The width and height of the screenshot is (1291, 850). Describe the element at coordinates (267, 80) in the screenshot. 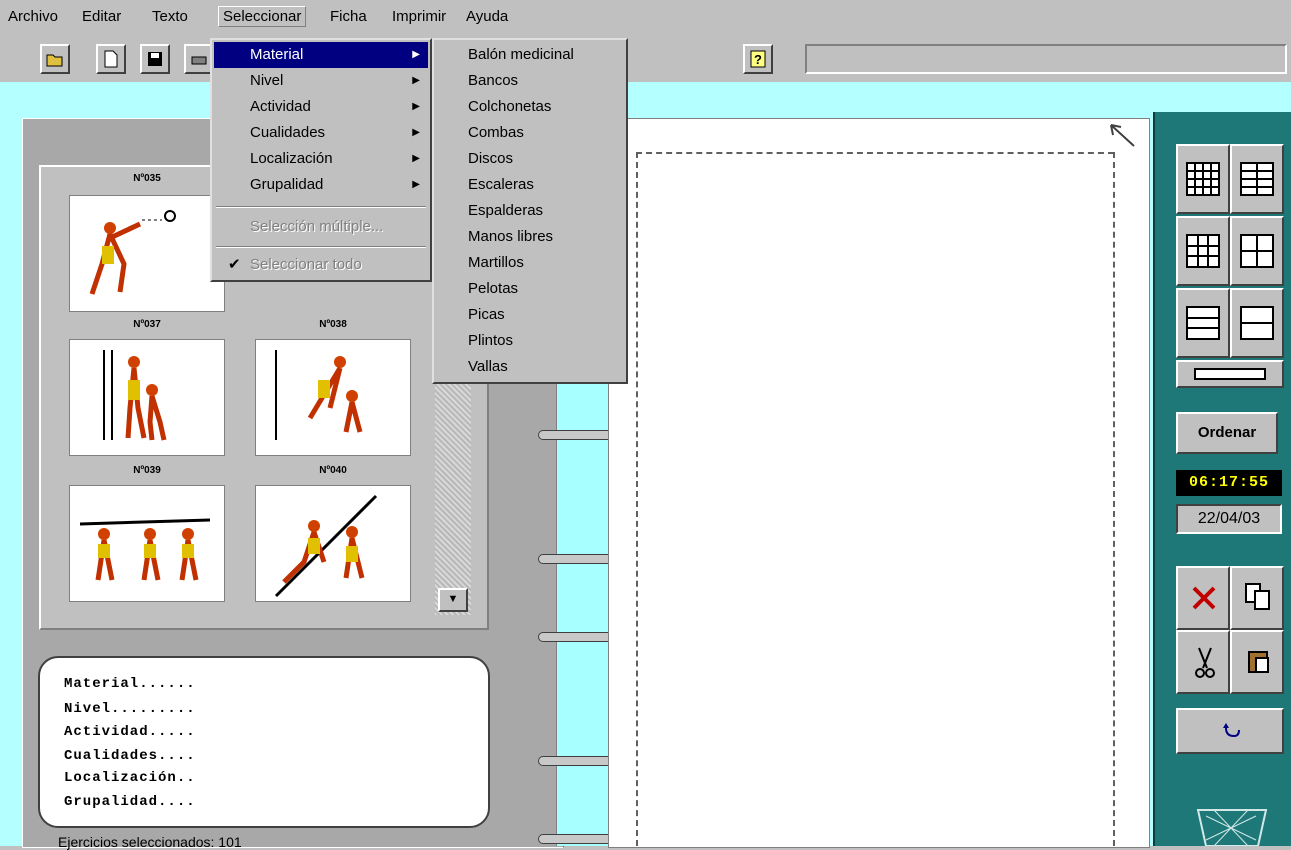

I see `menu-item-label: Nivel` at that location.